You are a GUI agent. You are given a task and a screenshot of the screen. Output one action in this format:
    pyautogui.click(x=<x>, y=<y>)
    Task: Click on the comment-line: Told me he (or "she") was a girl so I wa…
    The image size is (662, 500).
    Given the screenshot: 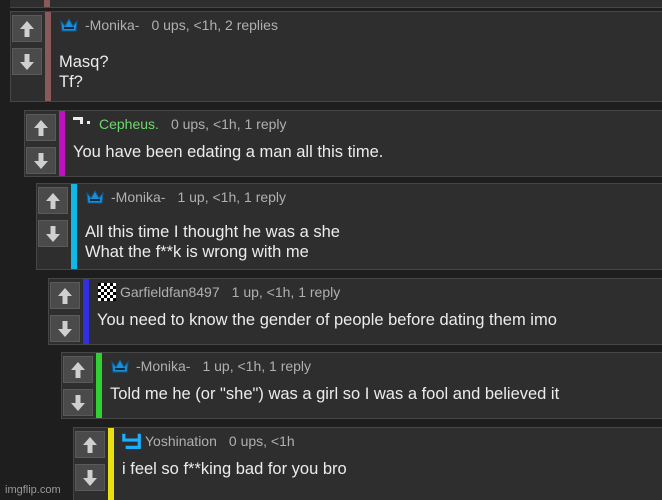 What is the action you would take?
    pyautogui.click(x=335, y=394)
    